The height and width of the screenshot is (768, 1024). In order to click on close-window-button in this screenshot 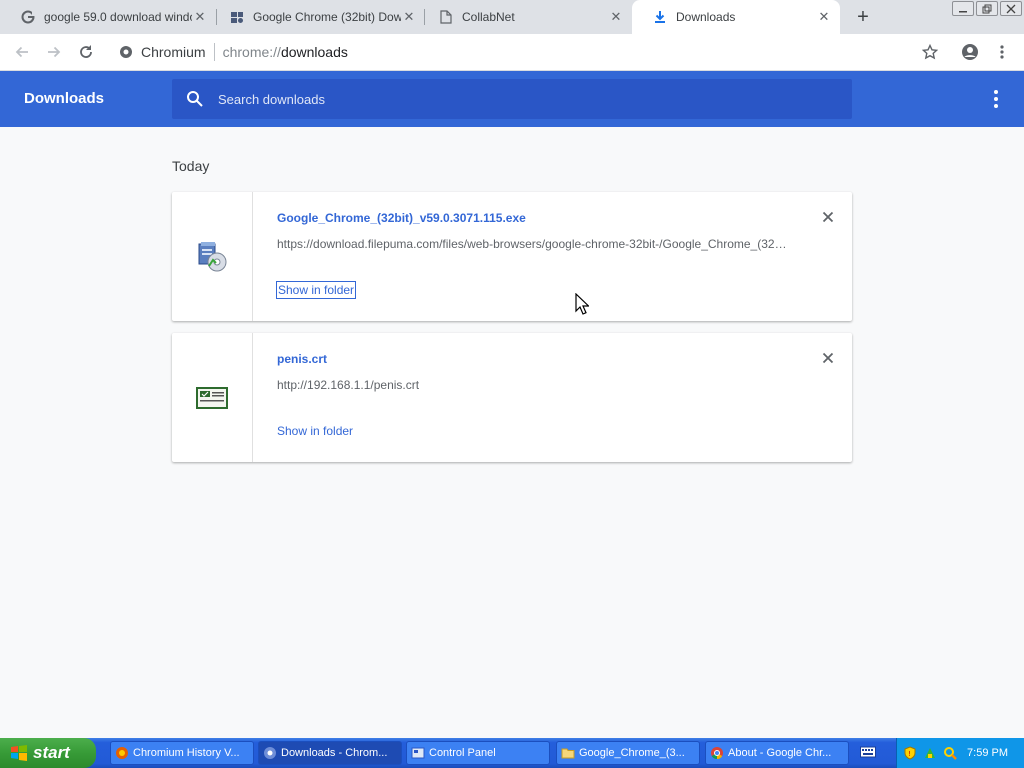, I will do `click(1011, 8)`.